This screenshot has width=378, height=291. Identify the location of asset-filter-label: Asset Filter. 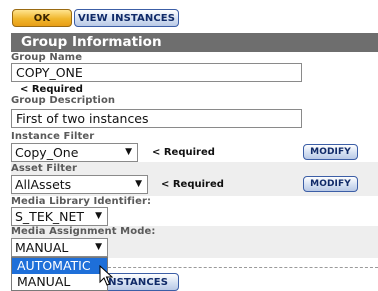
(44, 168).